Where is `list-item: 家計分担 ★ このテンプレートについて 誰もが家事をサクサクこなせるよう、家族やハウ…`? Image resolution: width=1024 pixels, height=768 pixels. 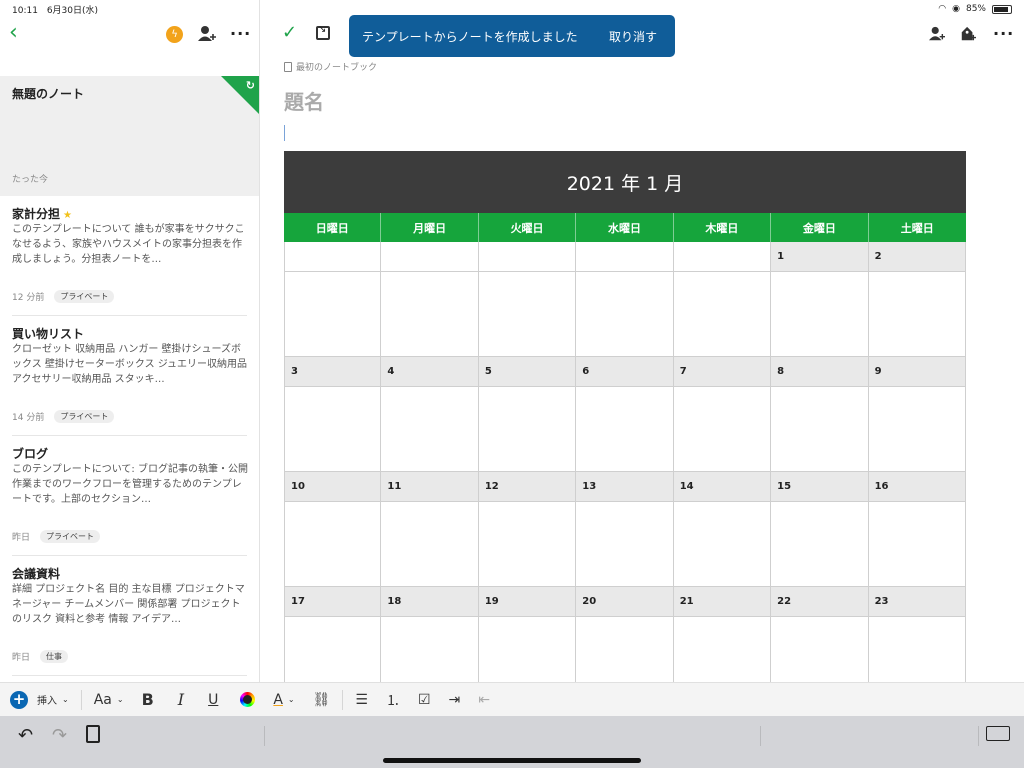
list-item: 家計分担 ★ このテンプレートについて 誰もが家事をサクサクこなせるよう、家族やハウ… is located at coordinates (129, 256).